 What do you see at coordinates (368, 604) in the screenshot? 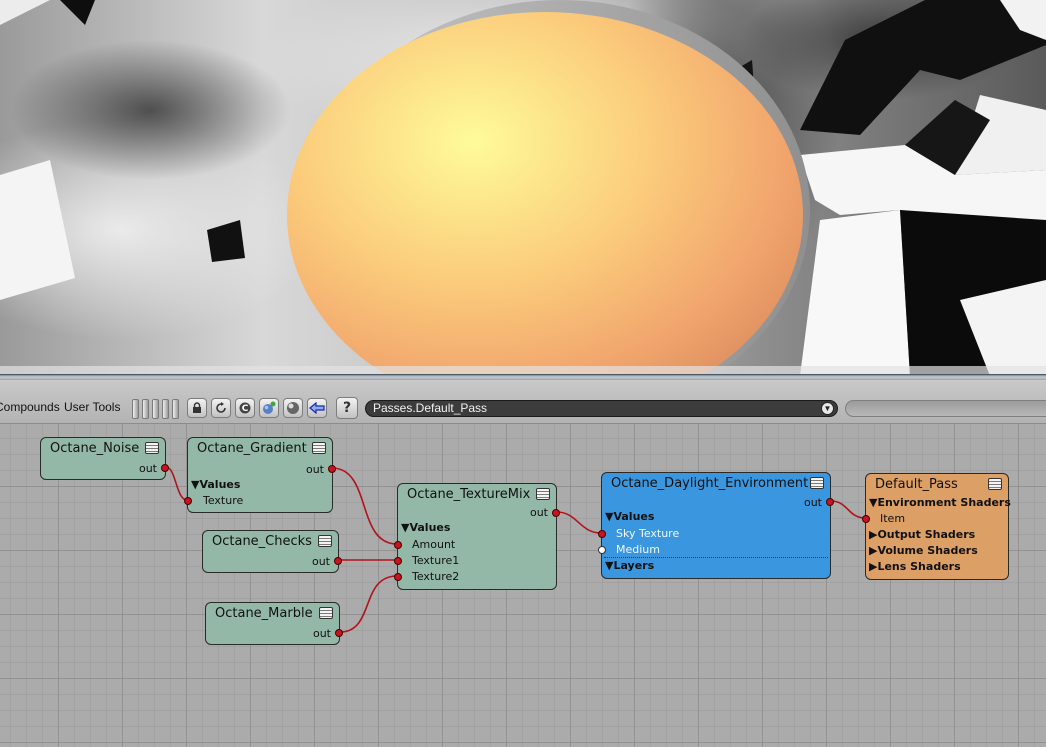
I see `wire-marble-texturemix` at bounding box center [368, 604].